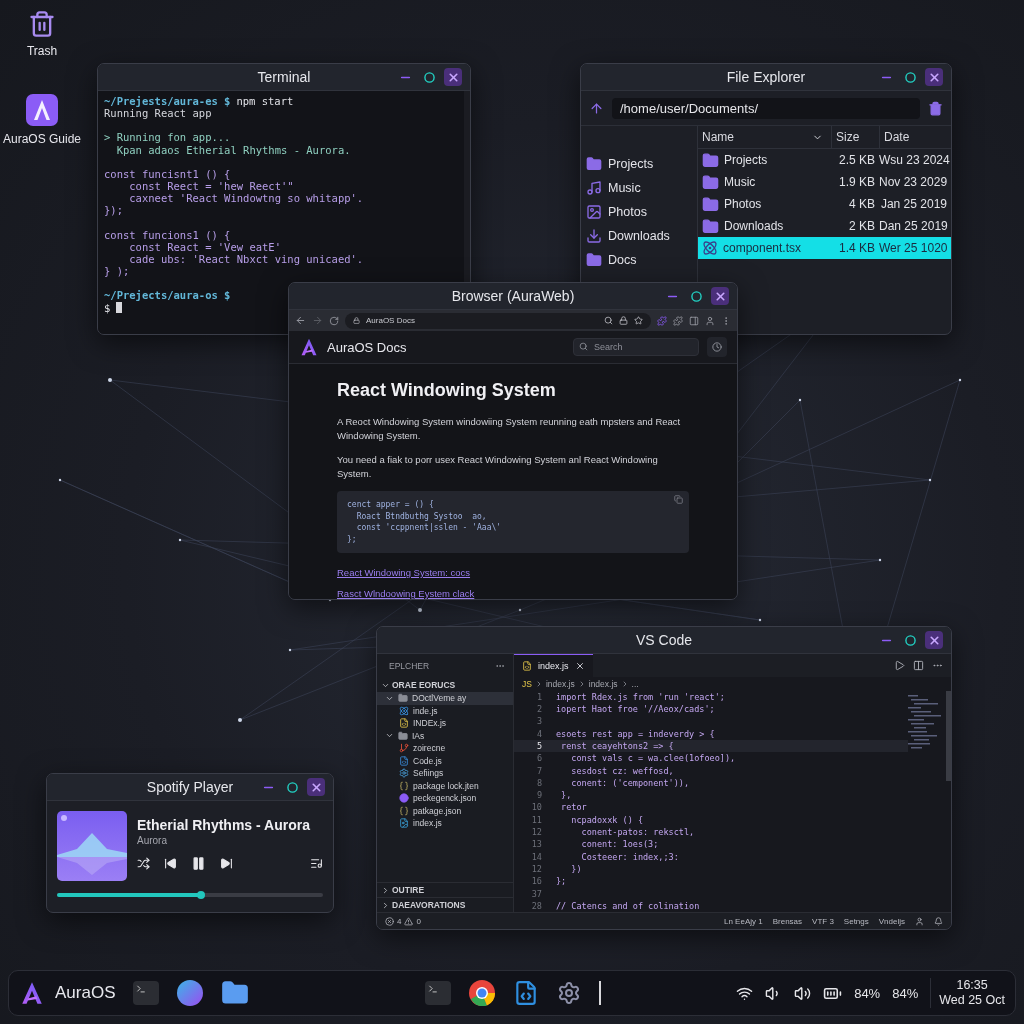 The width and height of the screenshot is (1024, 1024). What do you see at coordinates (152, 840) in the screenshot?
I see `artist-name: Aurora` at bounding box center [152, 840].